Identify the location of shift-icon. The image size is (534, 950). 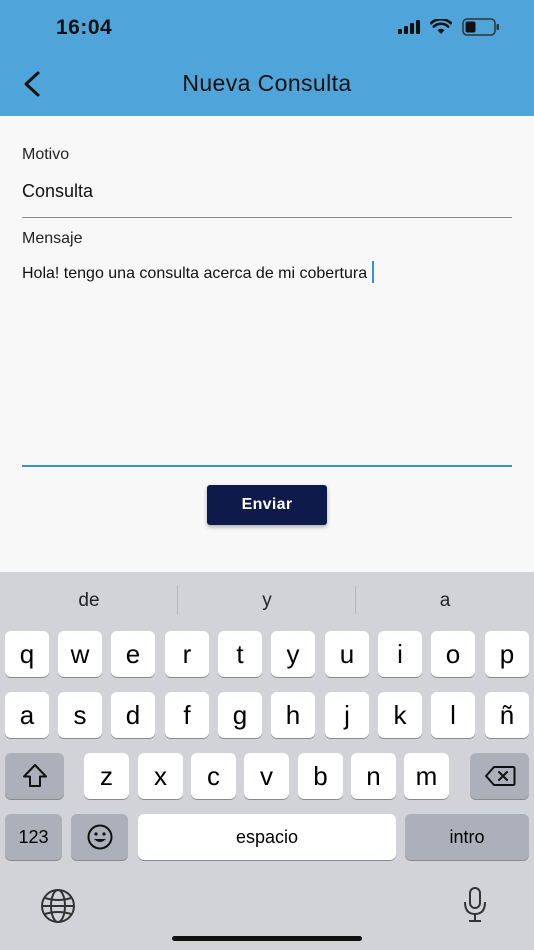
(34, 775).